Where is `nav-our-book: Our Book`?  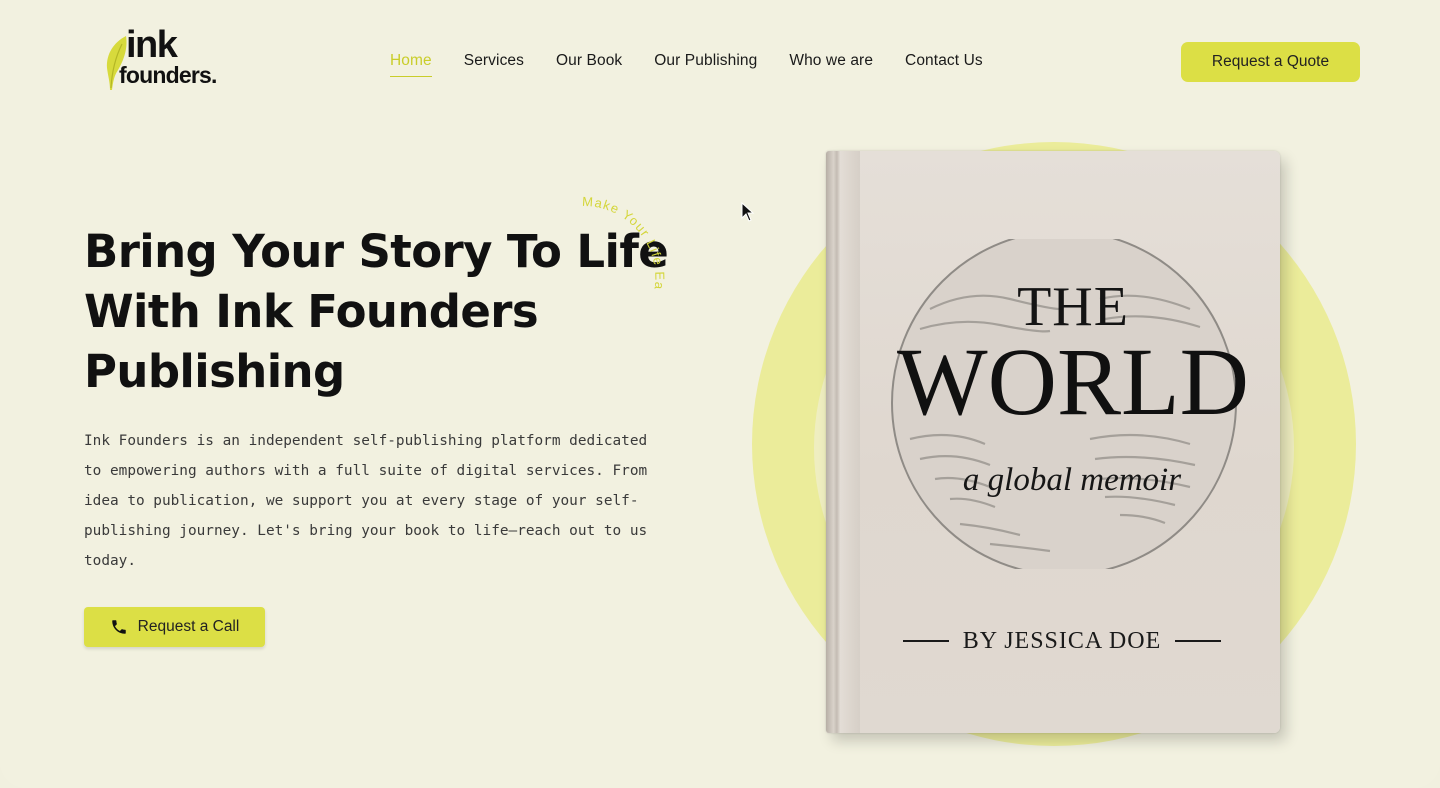 nav-our-book: Our Book is located at coordinates (589, 64).